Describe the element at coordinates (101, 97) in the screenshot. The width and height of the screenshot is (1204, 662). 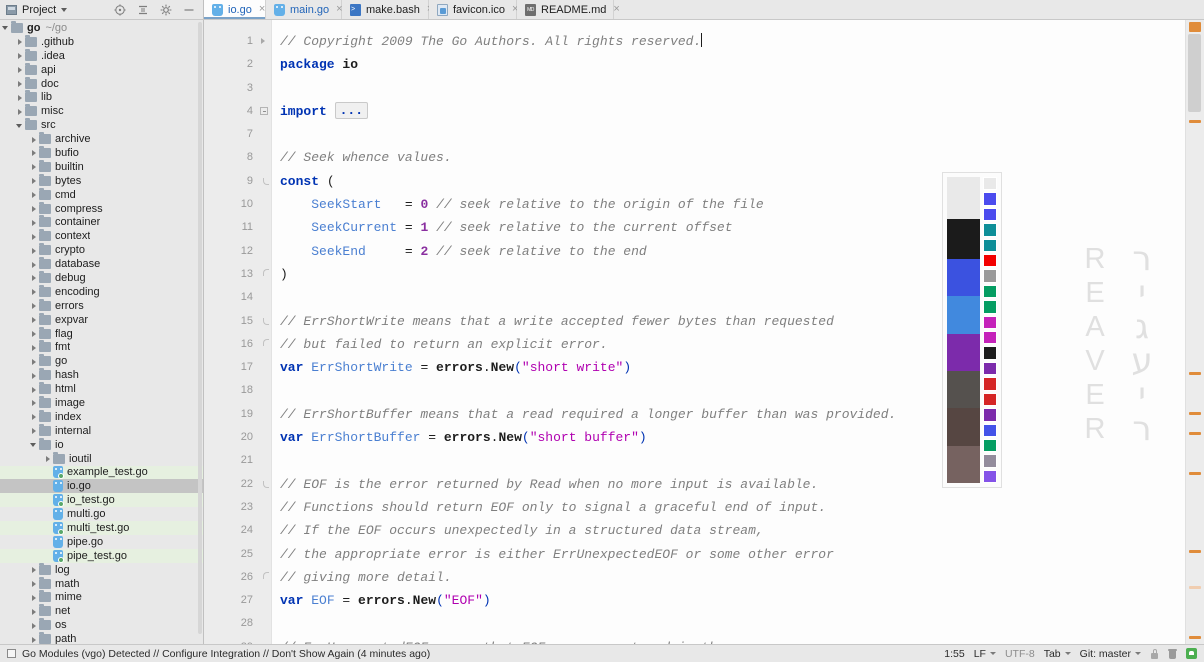
I see `tree-node-lib: lib` at that location.